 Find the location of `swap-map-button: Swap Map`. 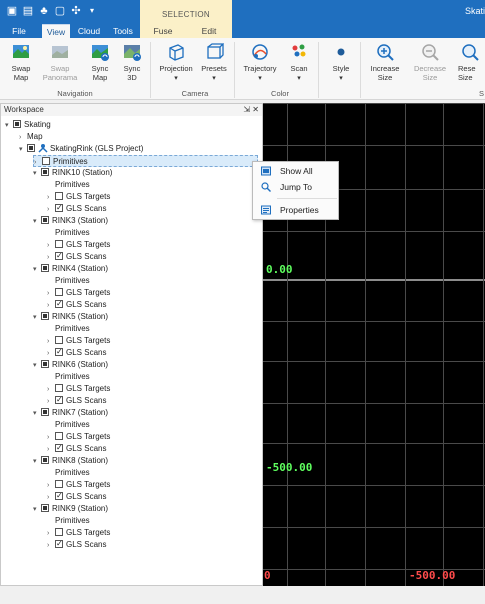

swap-map-button: Swap Map is located at coordinates (21, 62).